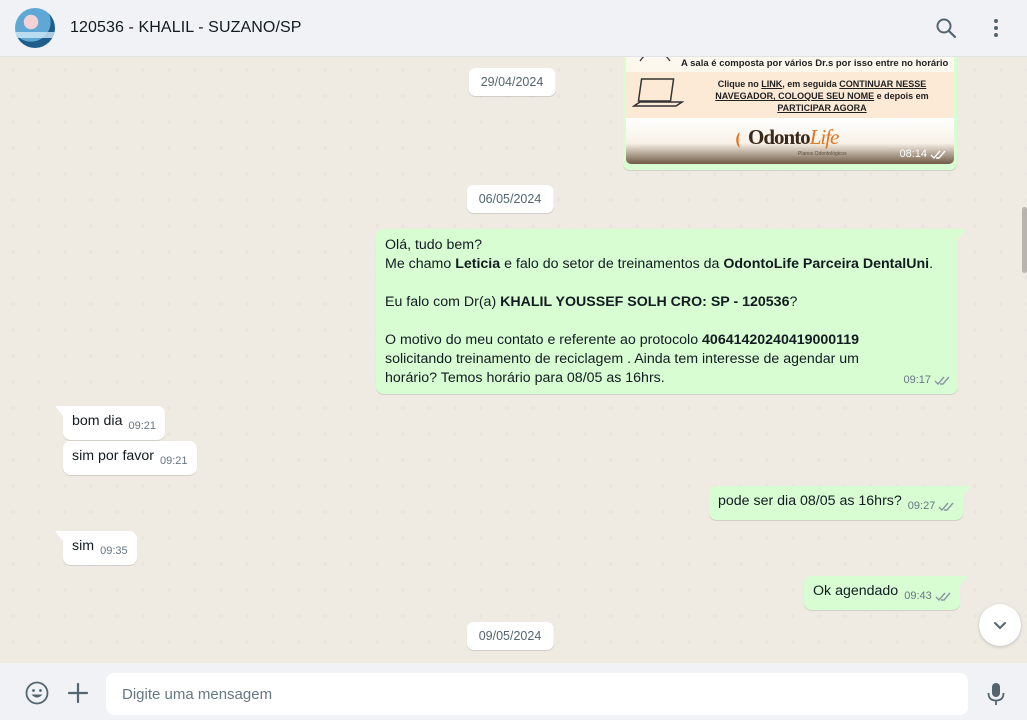 This screenshot has height=720, width=1027. I want to click on message-meta: 09:17, so click(926, 380).